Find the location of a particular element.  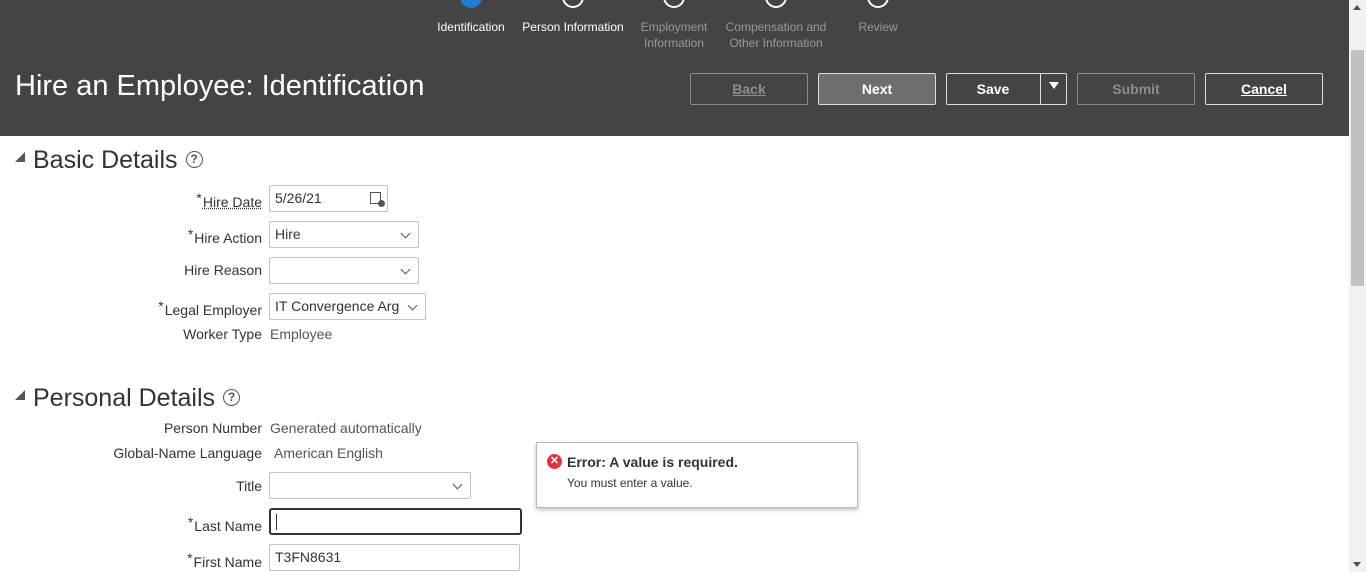

train-step-label: Employment Information is located at coordinates (674, 35).